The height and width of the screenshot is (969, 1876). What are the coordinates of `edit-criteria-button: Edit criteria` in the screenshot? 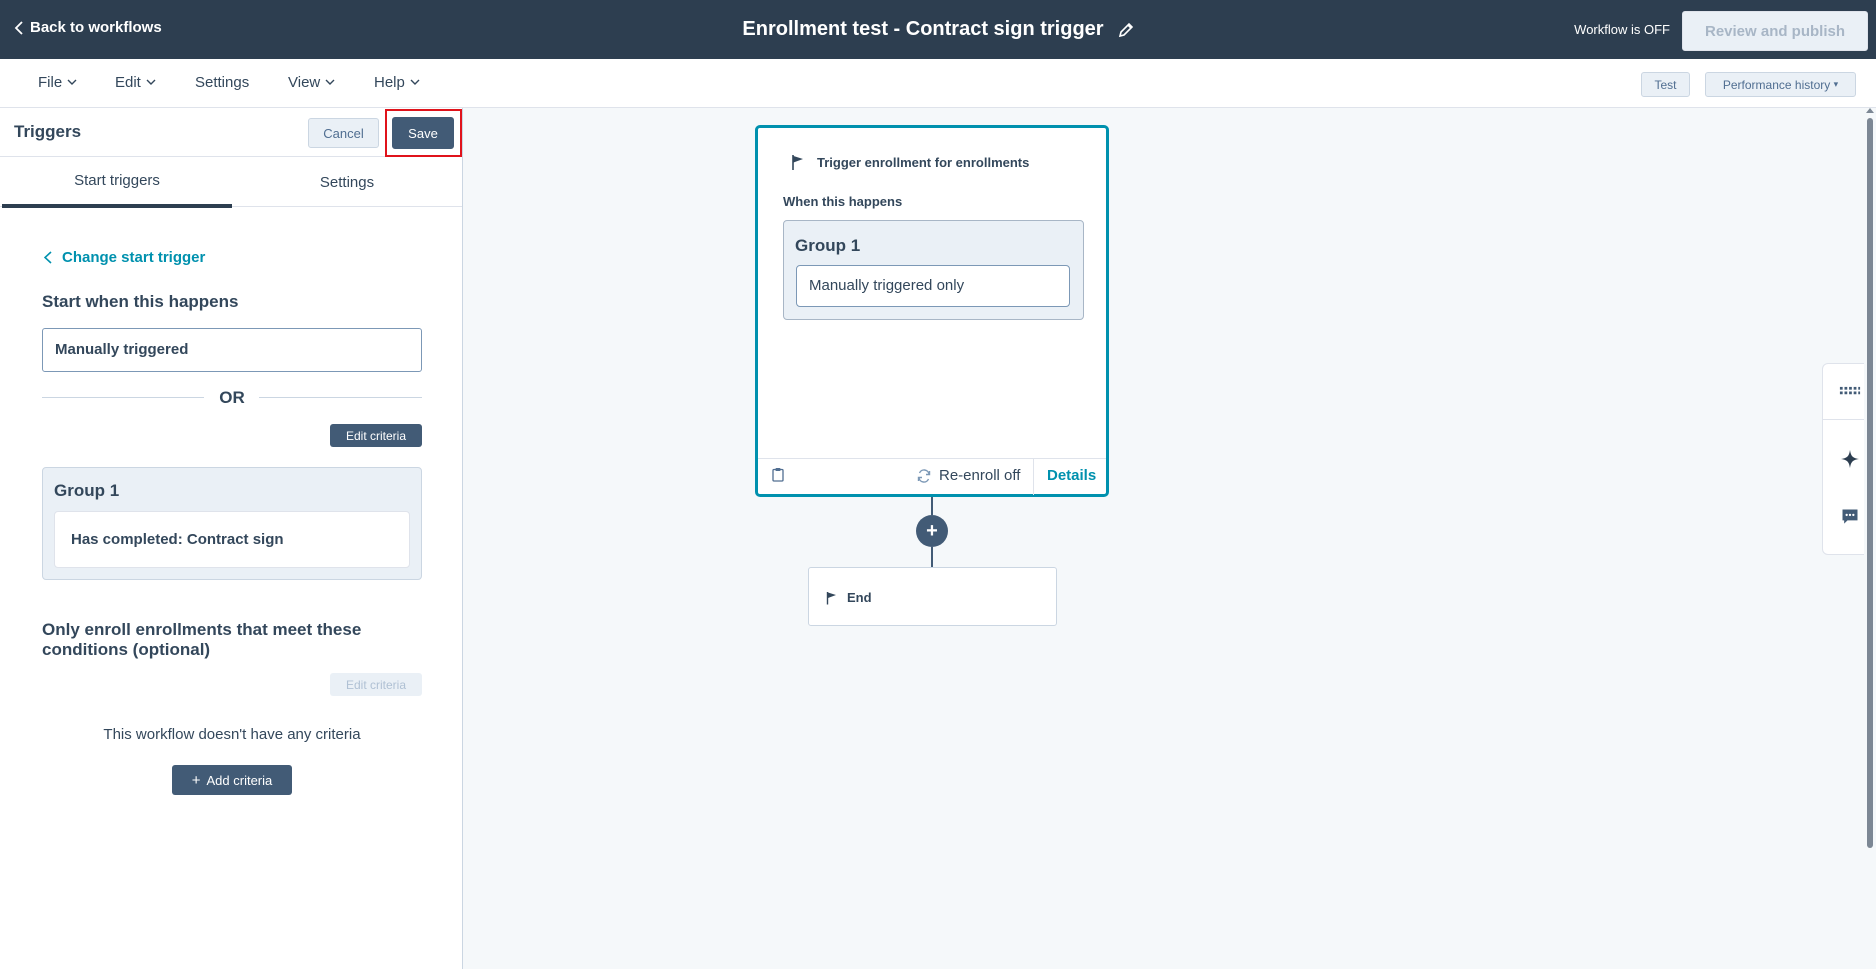 It's located at (376, 435).